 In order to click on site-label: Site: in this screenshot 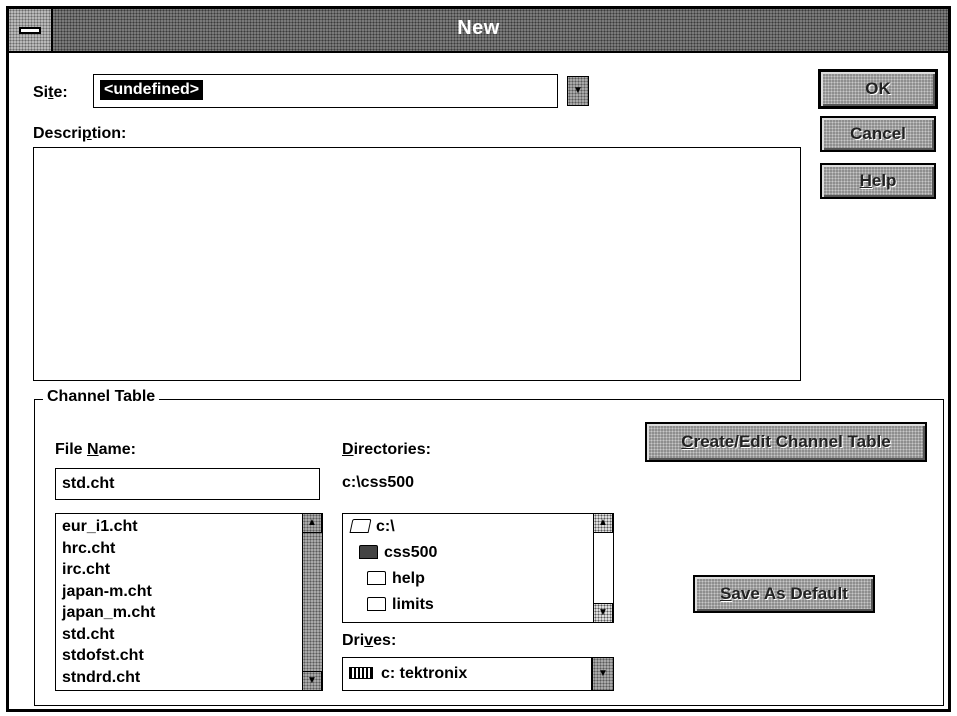, I will do `click(50, 92)`.